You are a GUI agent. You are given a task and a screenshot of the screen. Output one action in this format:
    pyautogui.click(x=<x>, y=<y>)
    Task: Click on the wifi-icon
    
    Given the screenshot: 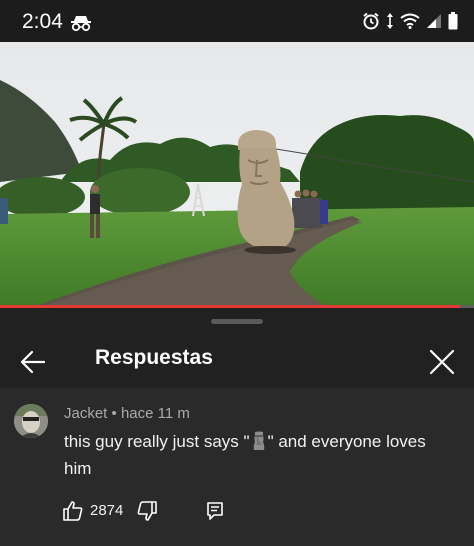 What is the action you would take?
    pyautogui.click(x=410, y=21)
    